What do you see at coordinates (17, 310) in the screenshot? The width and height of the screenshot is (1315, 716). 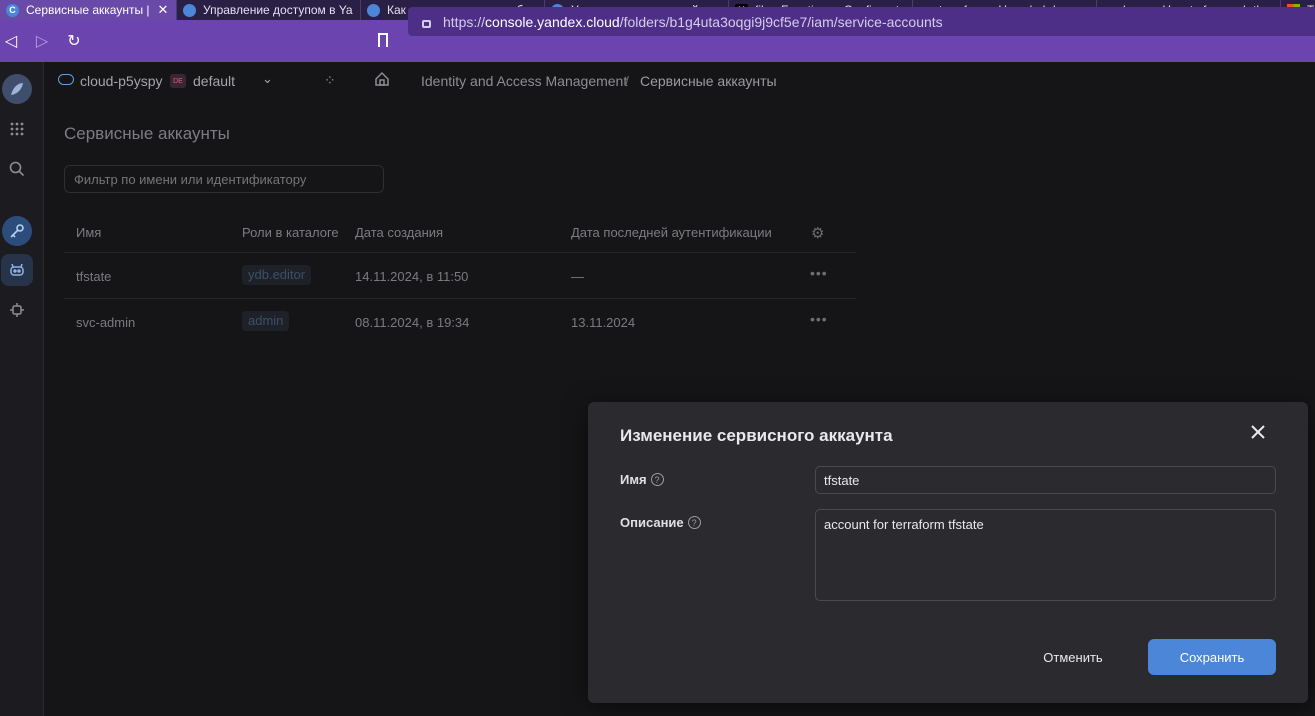 I see `gear-chip-icon` at bounding box center [17, 310].